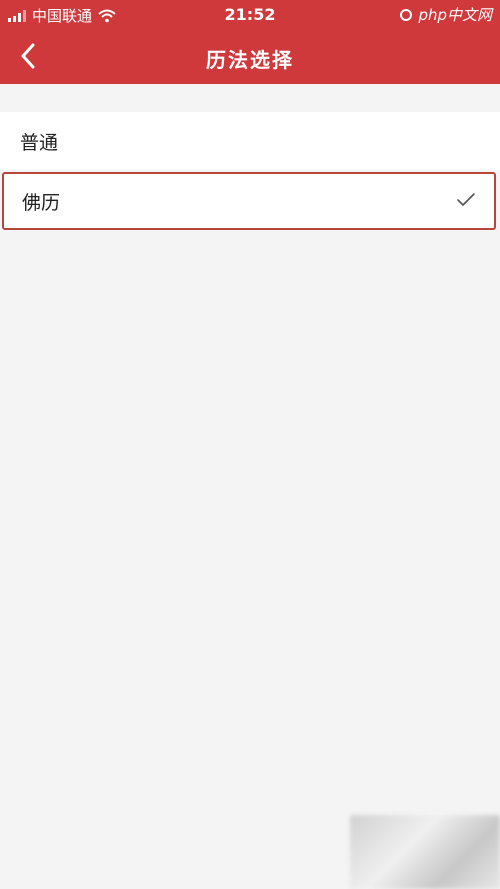 The height and width of the screenshot is (889, 500). What do you see at coordinates (250, 141) in the screenshot?
I see `option-row-normal: 普通` at bounding box center [250, 141].